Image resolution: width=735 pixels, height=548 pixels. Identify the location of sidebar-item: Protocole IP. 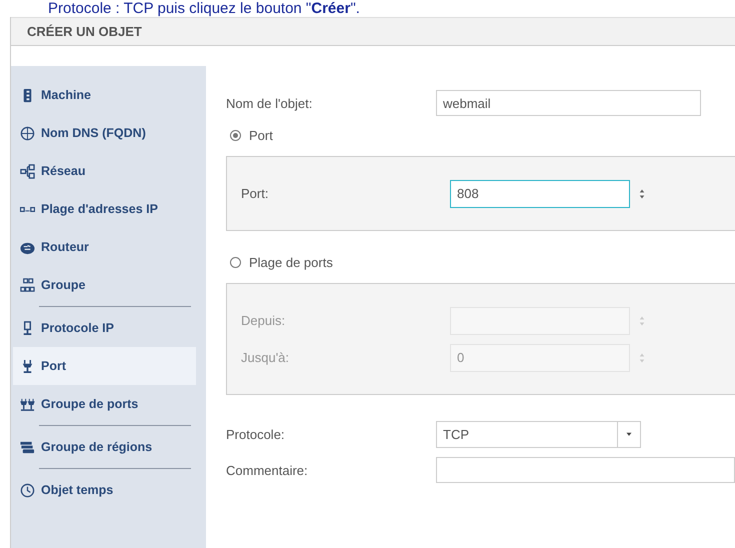
(104, 328).